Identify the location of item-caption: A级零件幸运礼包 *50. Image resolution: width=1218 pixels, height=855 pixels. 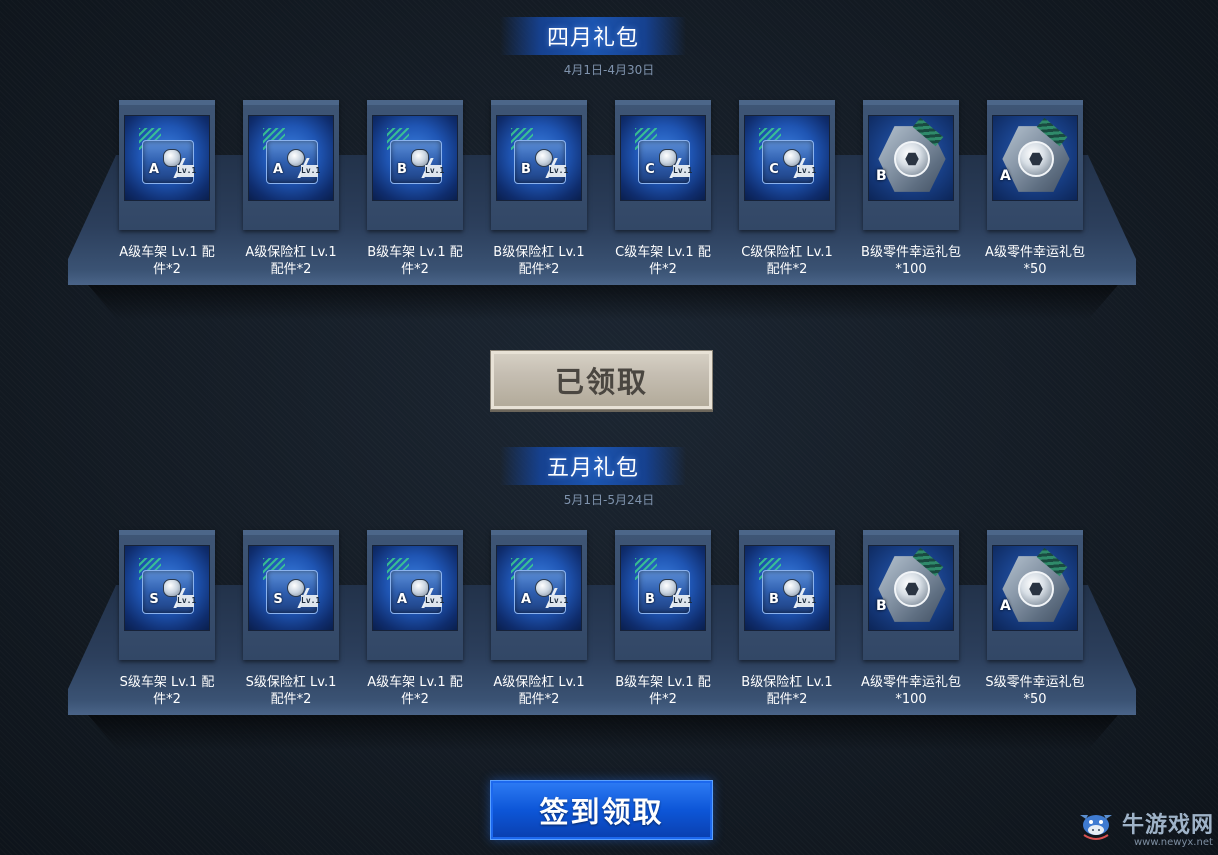
(1035, 261).